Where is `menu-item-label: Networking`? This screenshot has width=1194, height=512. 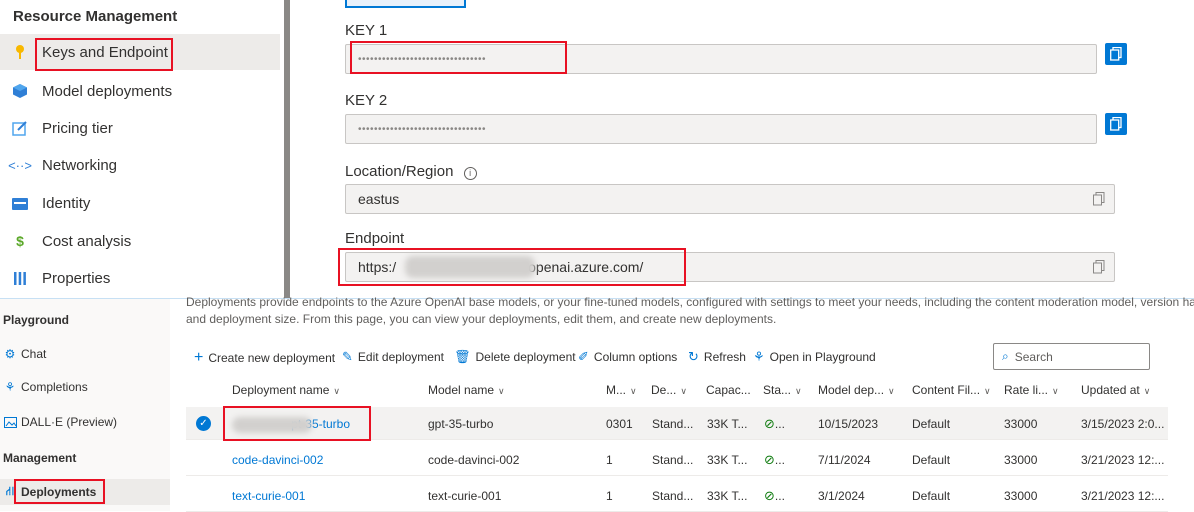
menu-item-label: Networking is located at coordinates (80, 165).